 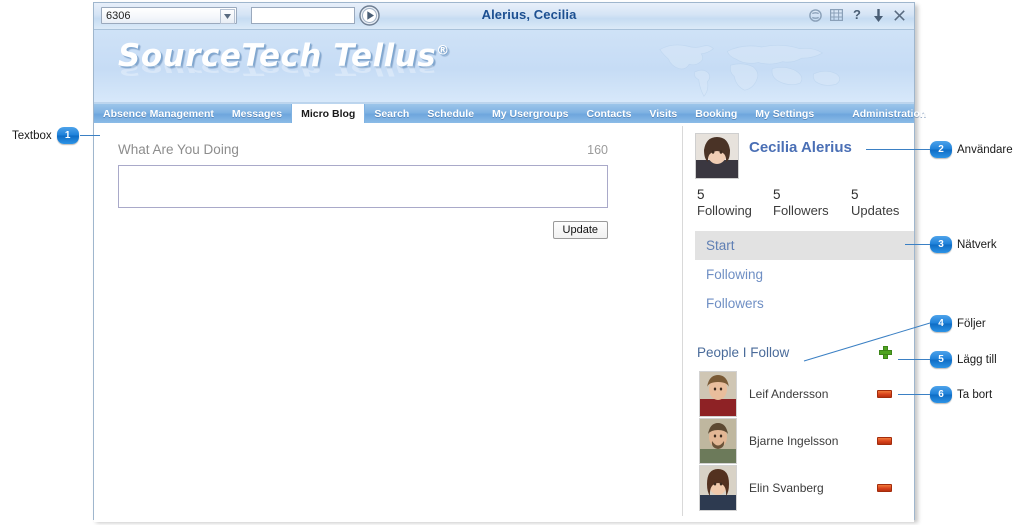 I want to click on blog-textarea, so click(x=363, y=186).